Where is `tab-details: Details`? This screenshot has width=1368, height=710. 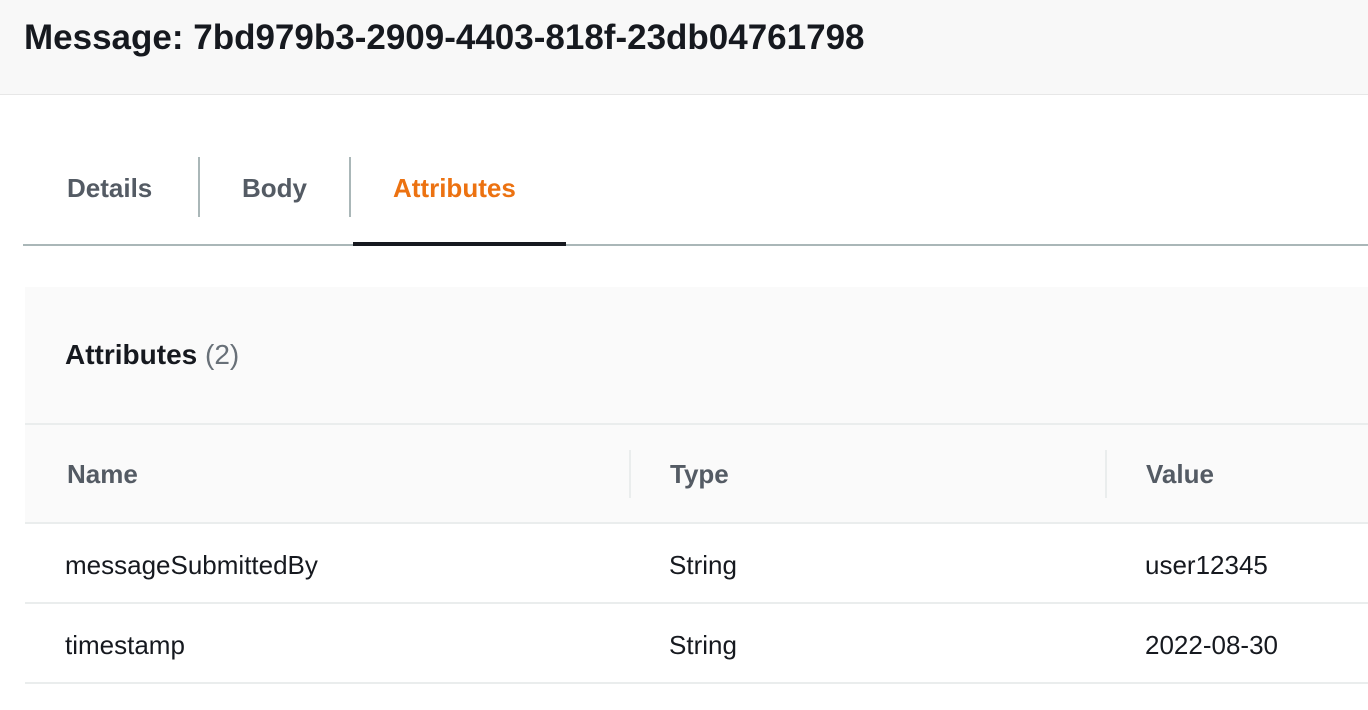
tab-details: Details is located at coordinates (111, 200).